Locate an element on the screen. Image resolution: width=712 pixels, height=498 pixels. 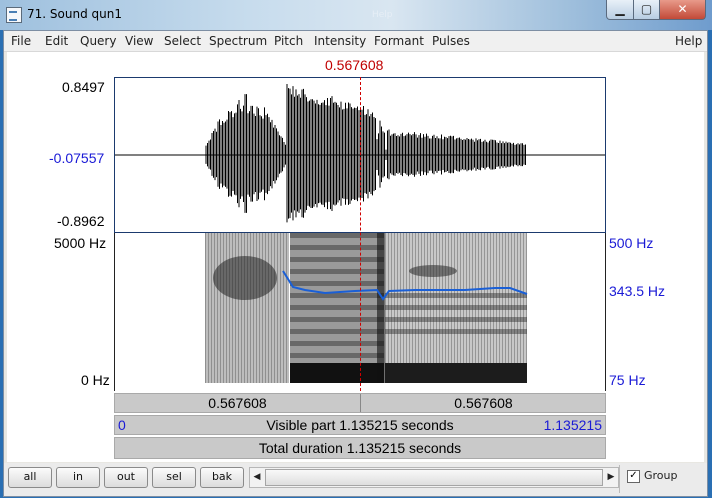
bottom-toolbar: all in out sel bak ◀ ▶ ✓ Group is located at coordinates (355, 479).